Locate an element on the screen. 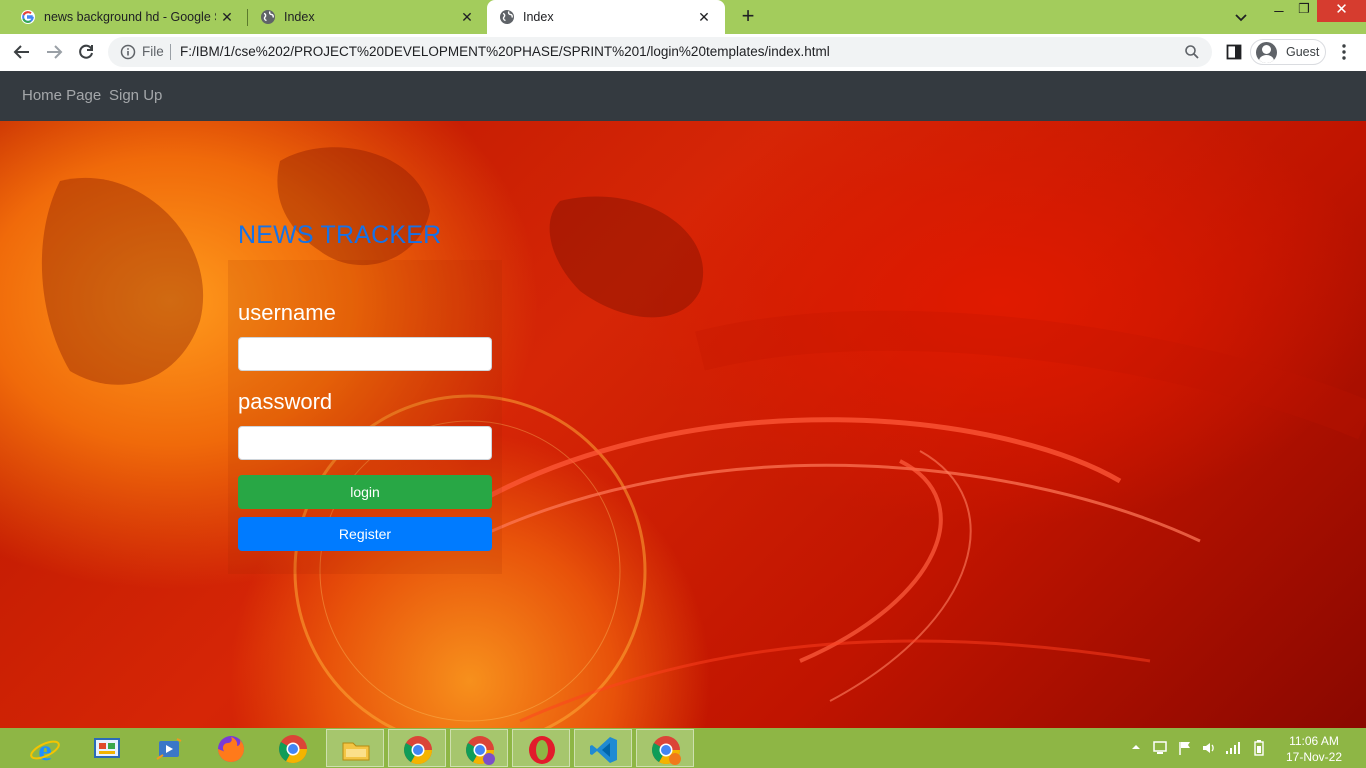 This screenshot has height=768, width=1366. site-navbar: Home Page Sign Up is located at coordinates (683, 96).